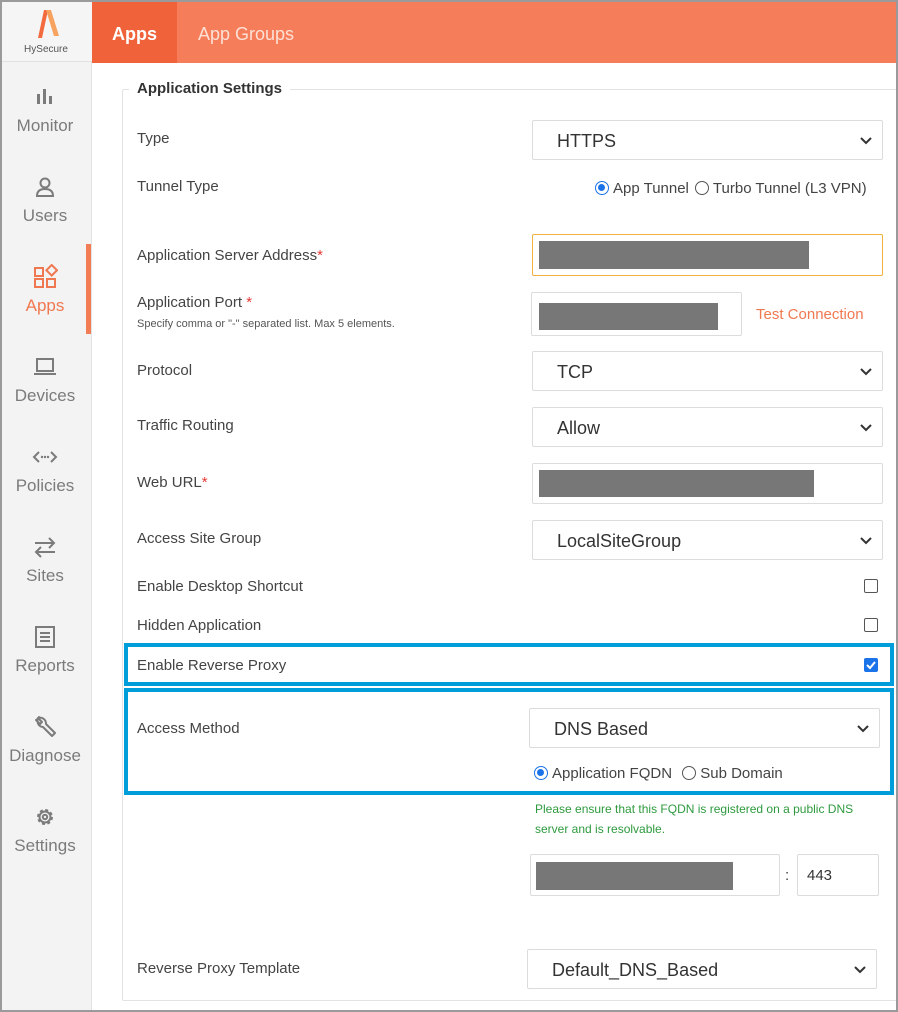 Image resolution: width=898 pixels, height=1012 pixels. I want to click on swap-arrows-icon, so click(45, 547).